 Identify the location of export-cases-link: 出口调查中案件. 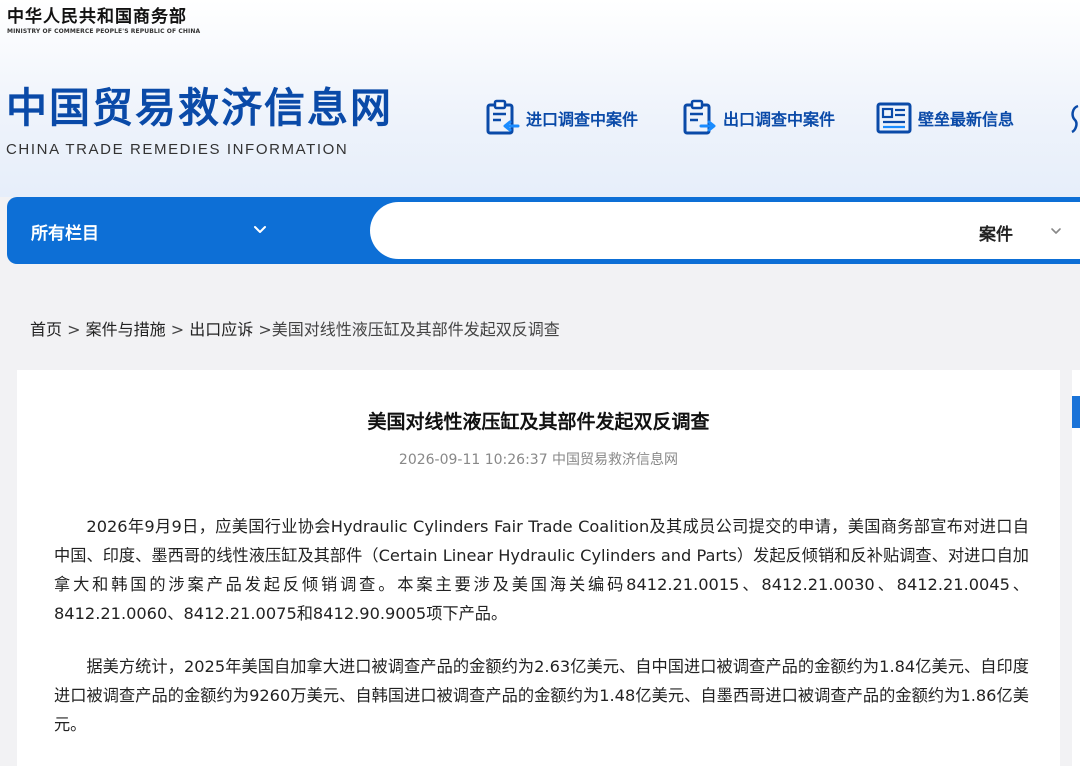
(758, 118).